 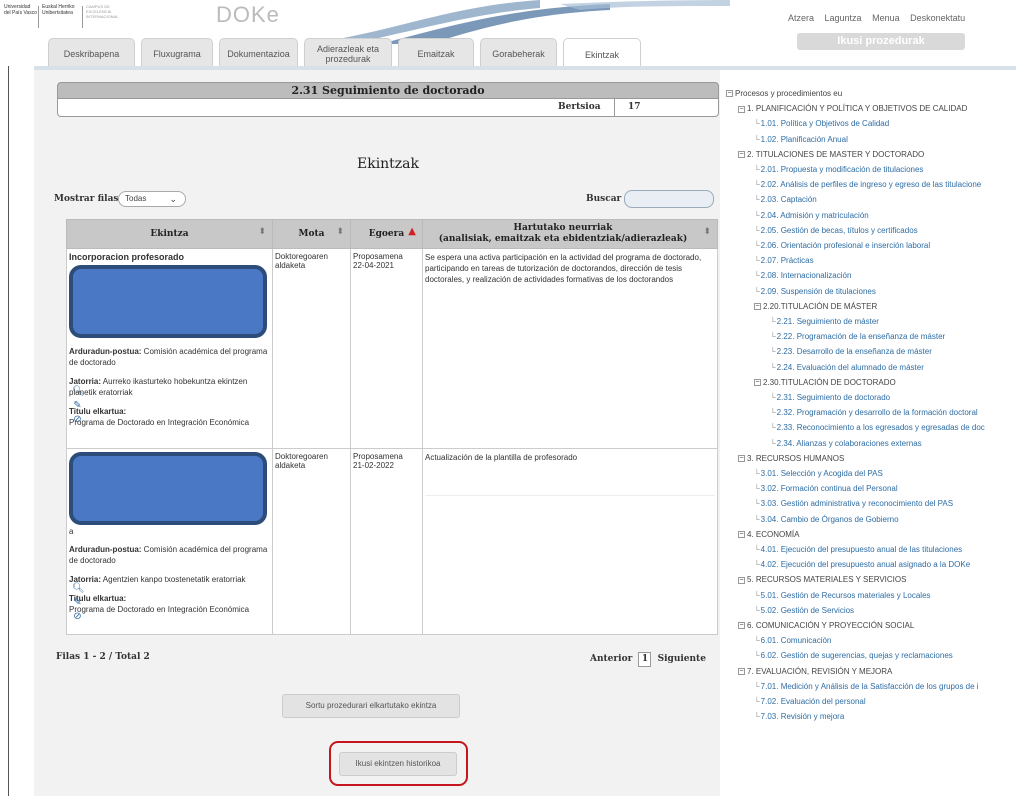 I want to click on show-rows-select: Todas ⌄, so click(x=152, y=199).